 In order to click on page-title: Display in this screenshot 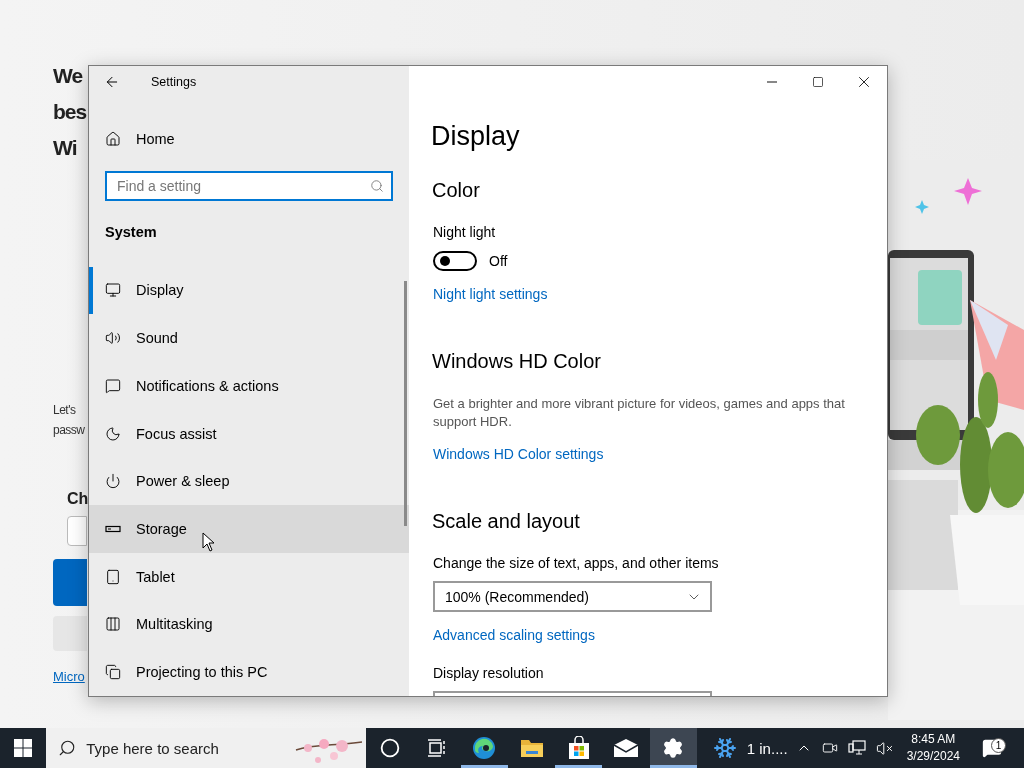, I will do `click(475, 136)`.